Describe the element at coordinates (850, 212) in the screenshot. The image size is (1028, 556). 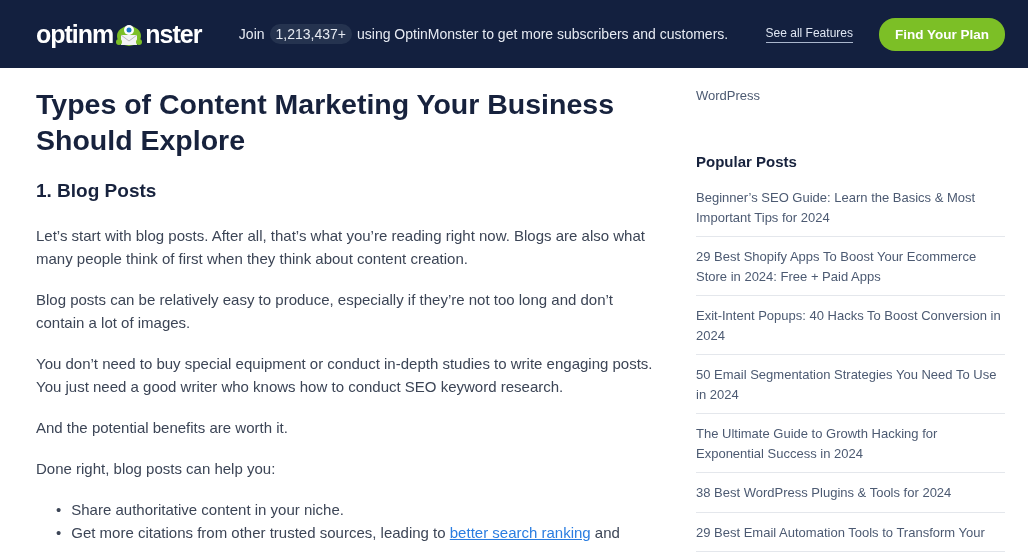
I see `post-link: Beginner’s SEO Guide: Learn the Basics & Most Important Tips for 2024` at that location.